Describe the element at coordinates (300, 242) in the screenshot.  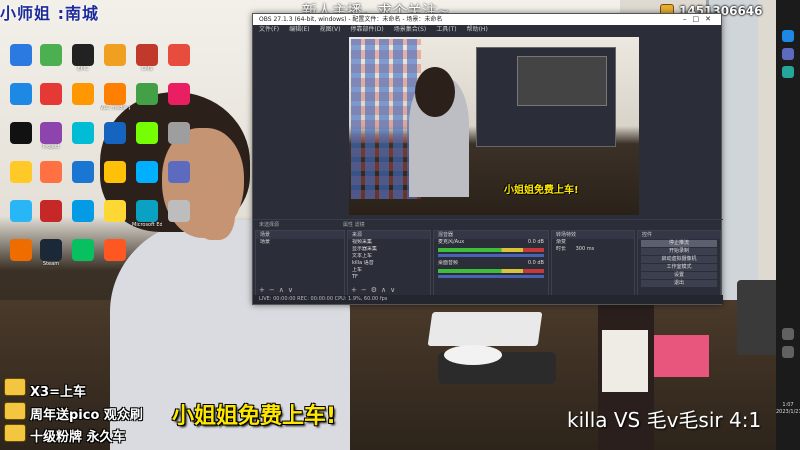
I see `scene-item: 场景` at that location.